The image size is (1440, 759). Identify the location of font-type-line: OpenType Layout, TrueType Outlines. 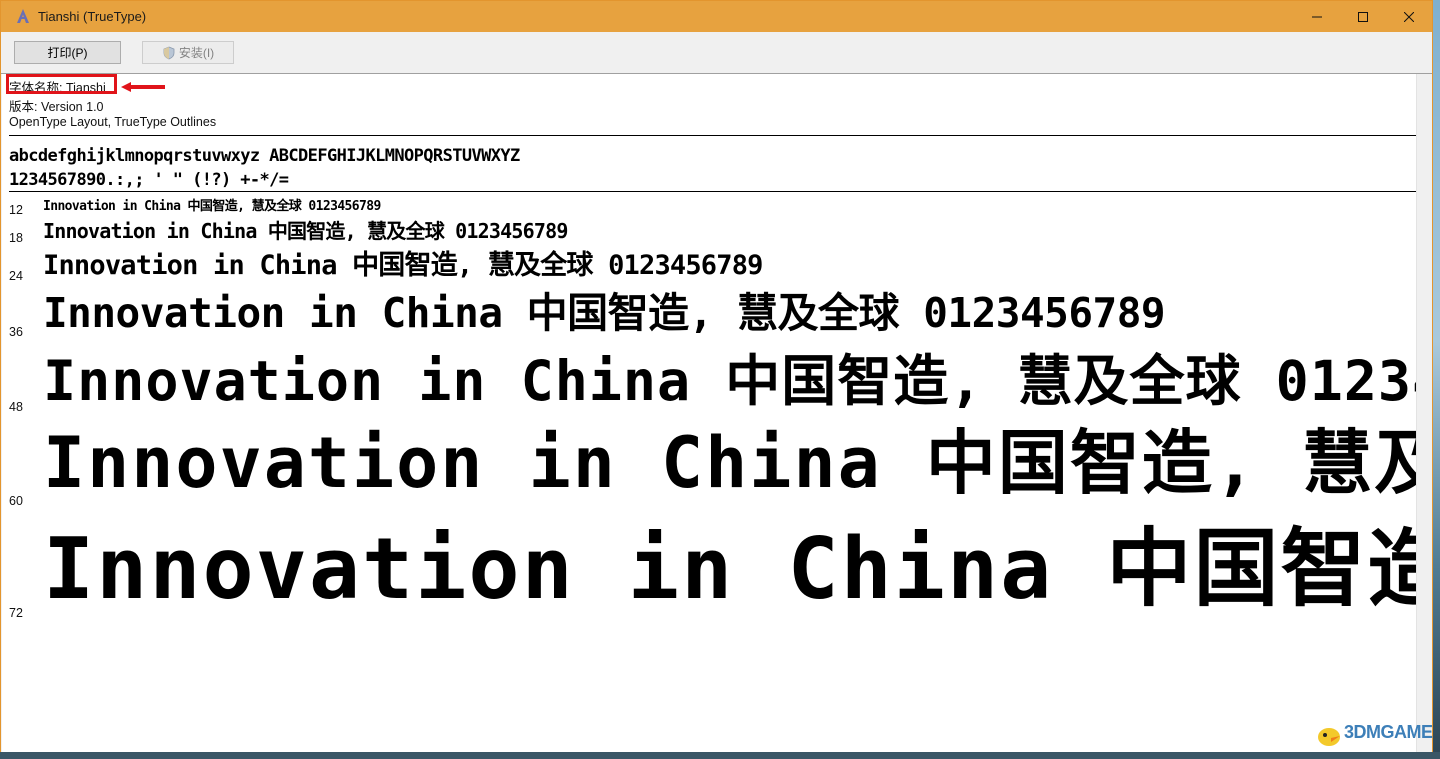
(113, 122).